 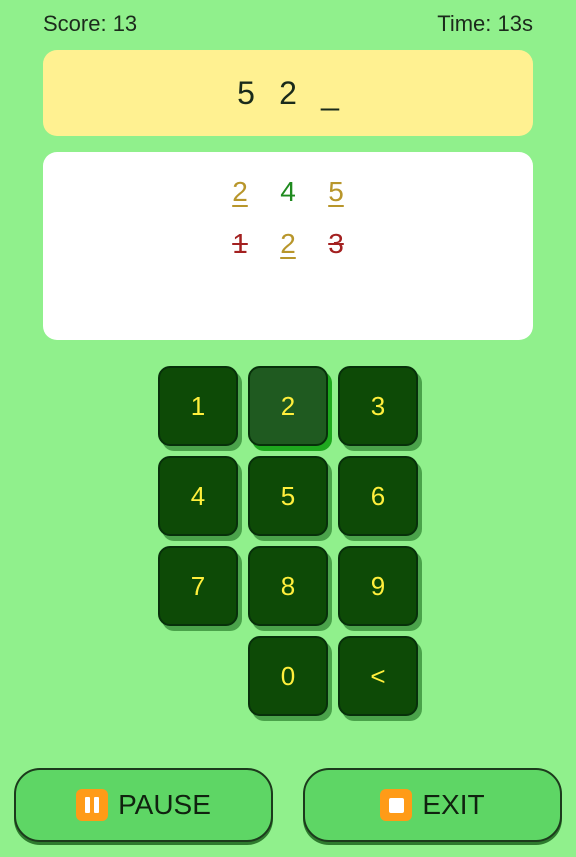 I want to click on history-row: 1 2 3, so click(x=288, y=244).